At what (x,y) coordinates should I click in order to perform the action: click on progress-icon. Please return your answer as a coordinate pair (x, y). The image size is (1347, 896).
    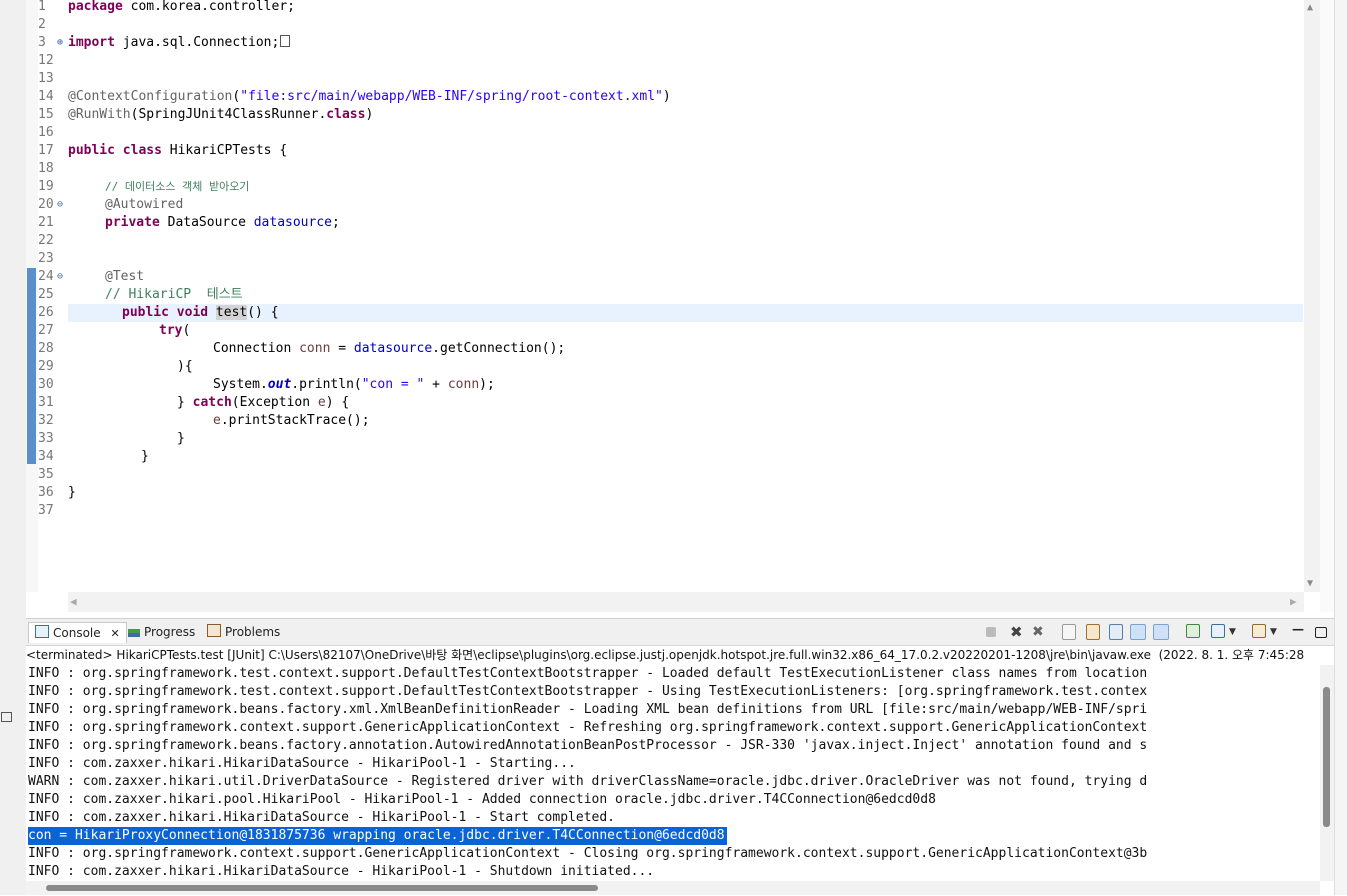
    Looking at the image, I should click on (134, 633).